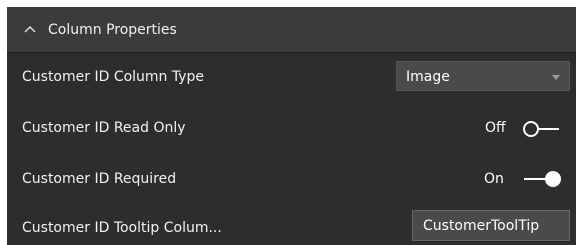 The height and width of the screenshot is (245, 576). I want to click on chevron-up-icon, so click(30, 29).